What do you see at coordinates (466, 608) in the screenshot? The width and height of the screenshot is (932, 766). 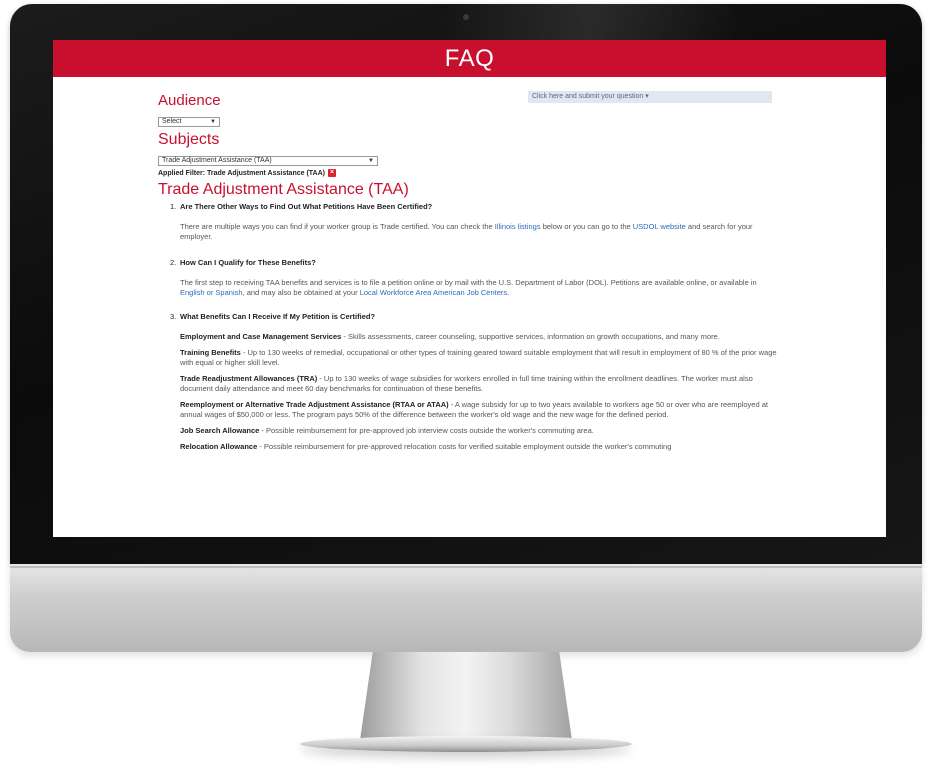 I see `monitor-chin` at bounding box center [466, 608].